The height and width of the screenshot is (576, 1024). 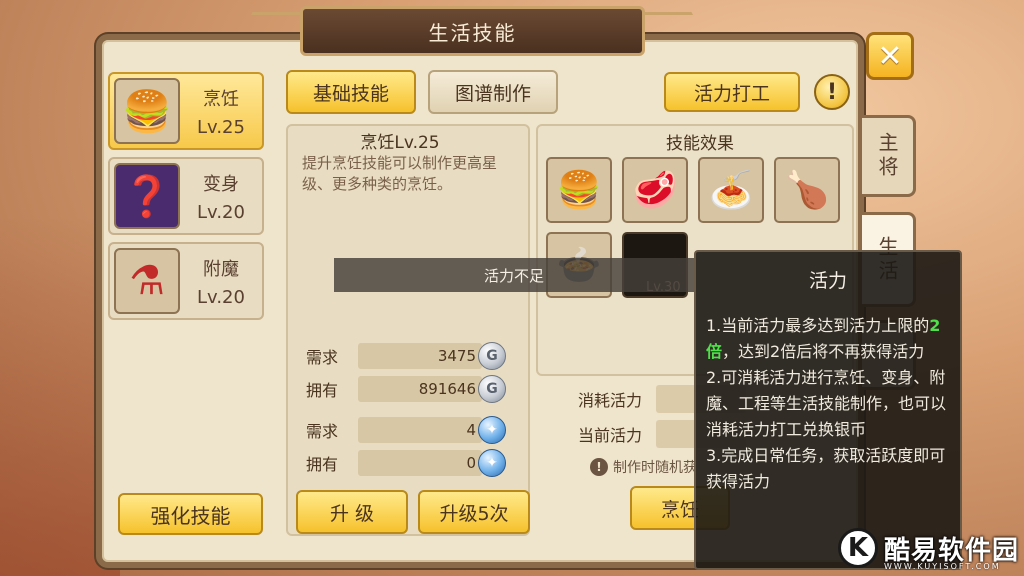 What do you see at coordinates (610, 435) in the screenshot?
I see `energy-current-label: 当前活力` at bounding box center [610, 435].